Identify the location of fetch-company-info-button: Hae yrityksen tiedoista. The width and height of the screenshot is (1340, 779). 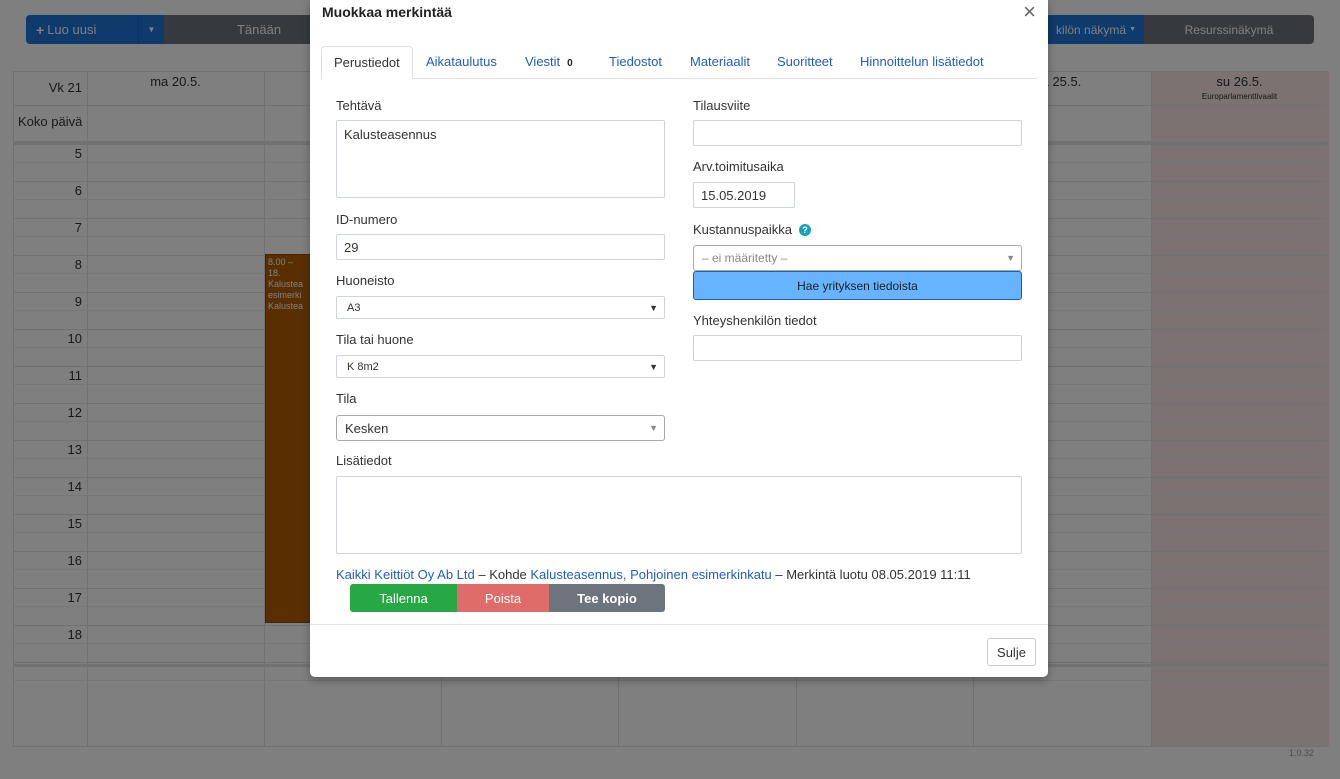
(857, 285).